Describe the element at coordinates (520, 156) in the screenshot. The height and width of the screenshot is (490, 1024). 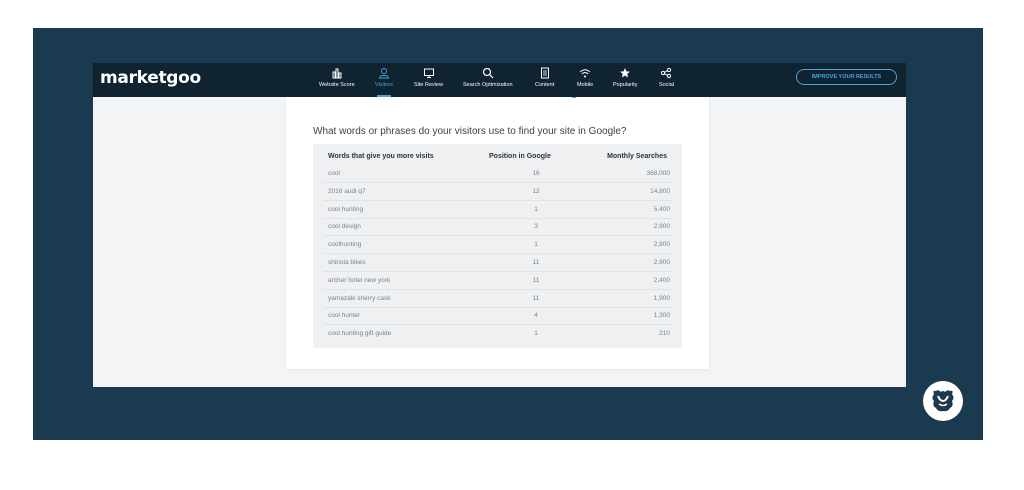
I see `column-header-position: Position in Google` at that location.